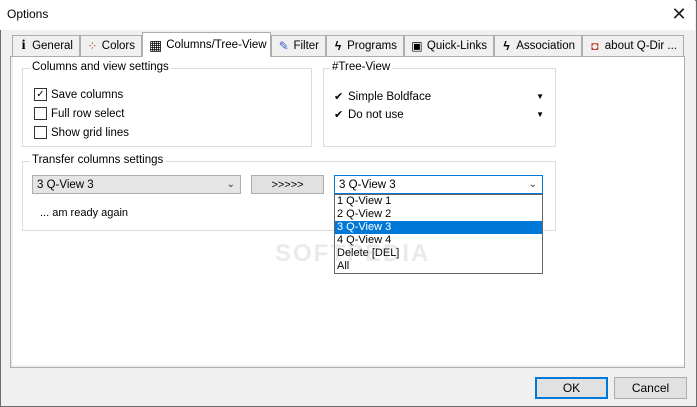  Describe the element at coordinates (353, 253) in the screenshot. I see `watermark: SOFTPEDIA` at that location.